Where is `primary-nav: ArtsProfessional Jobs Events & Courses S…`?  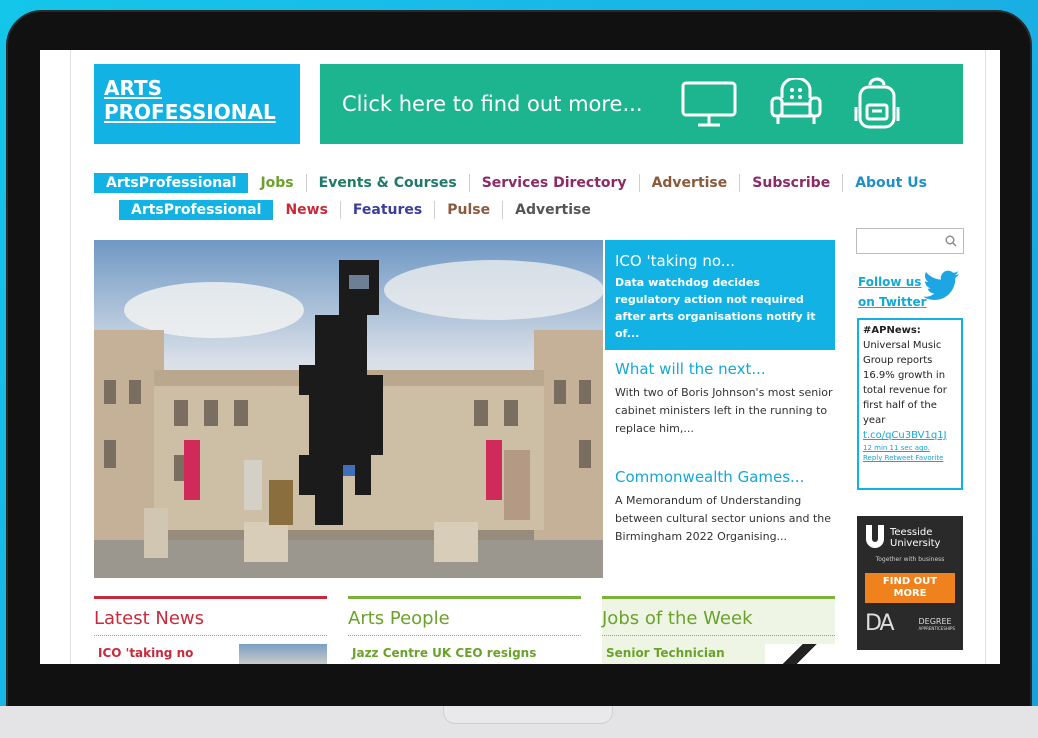
primary-nav: ArtsProfessional Jobs Events & Courses S… is located at coordinates (516, 183).